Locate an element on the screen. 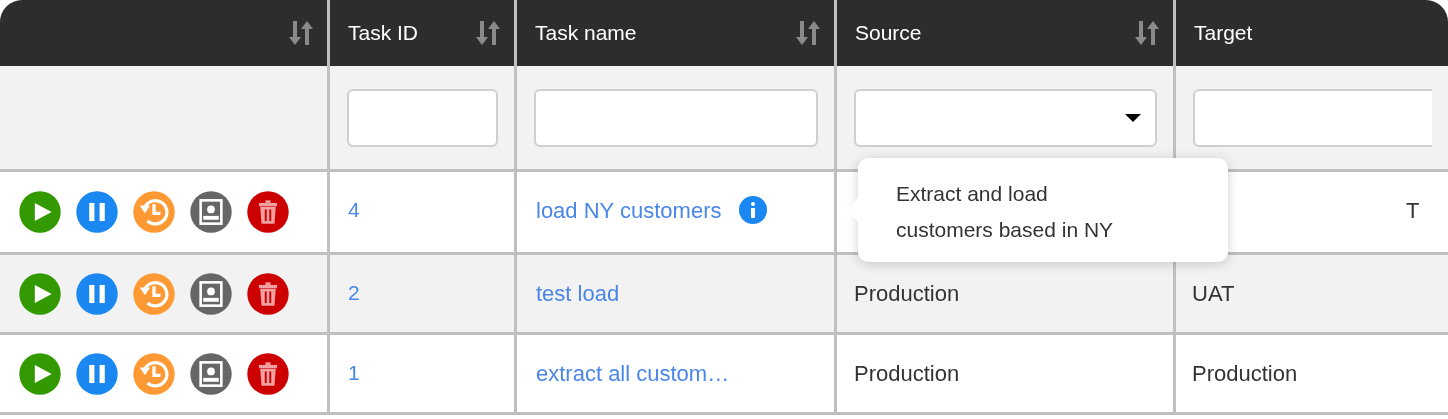 This screenshot has width=1448, height=419. task-id-link: 4 is located at coordinates (354, 209).